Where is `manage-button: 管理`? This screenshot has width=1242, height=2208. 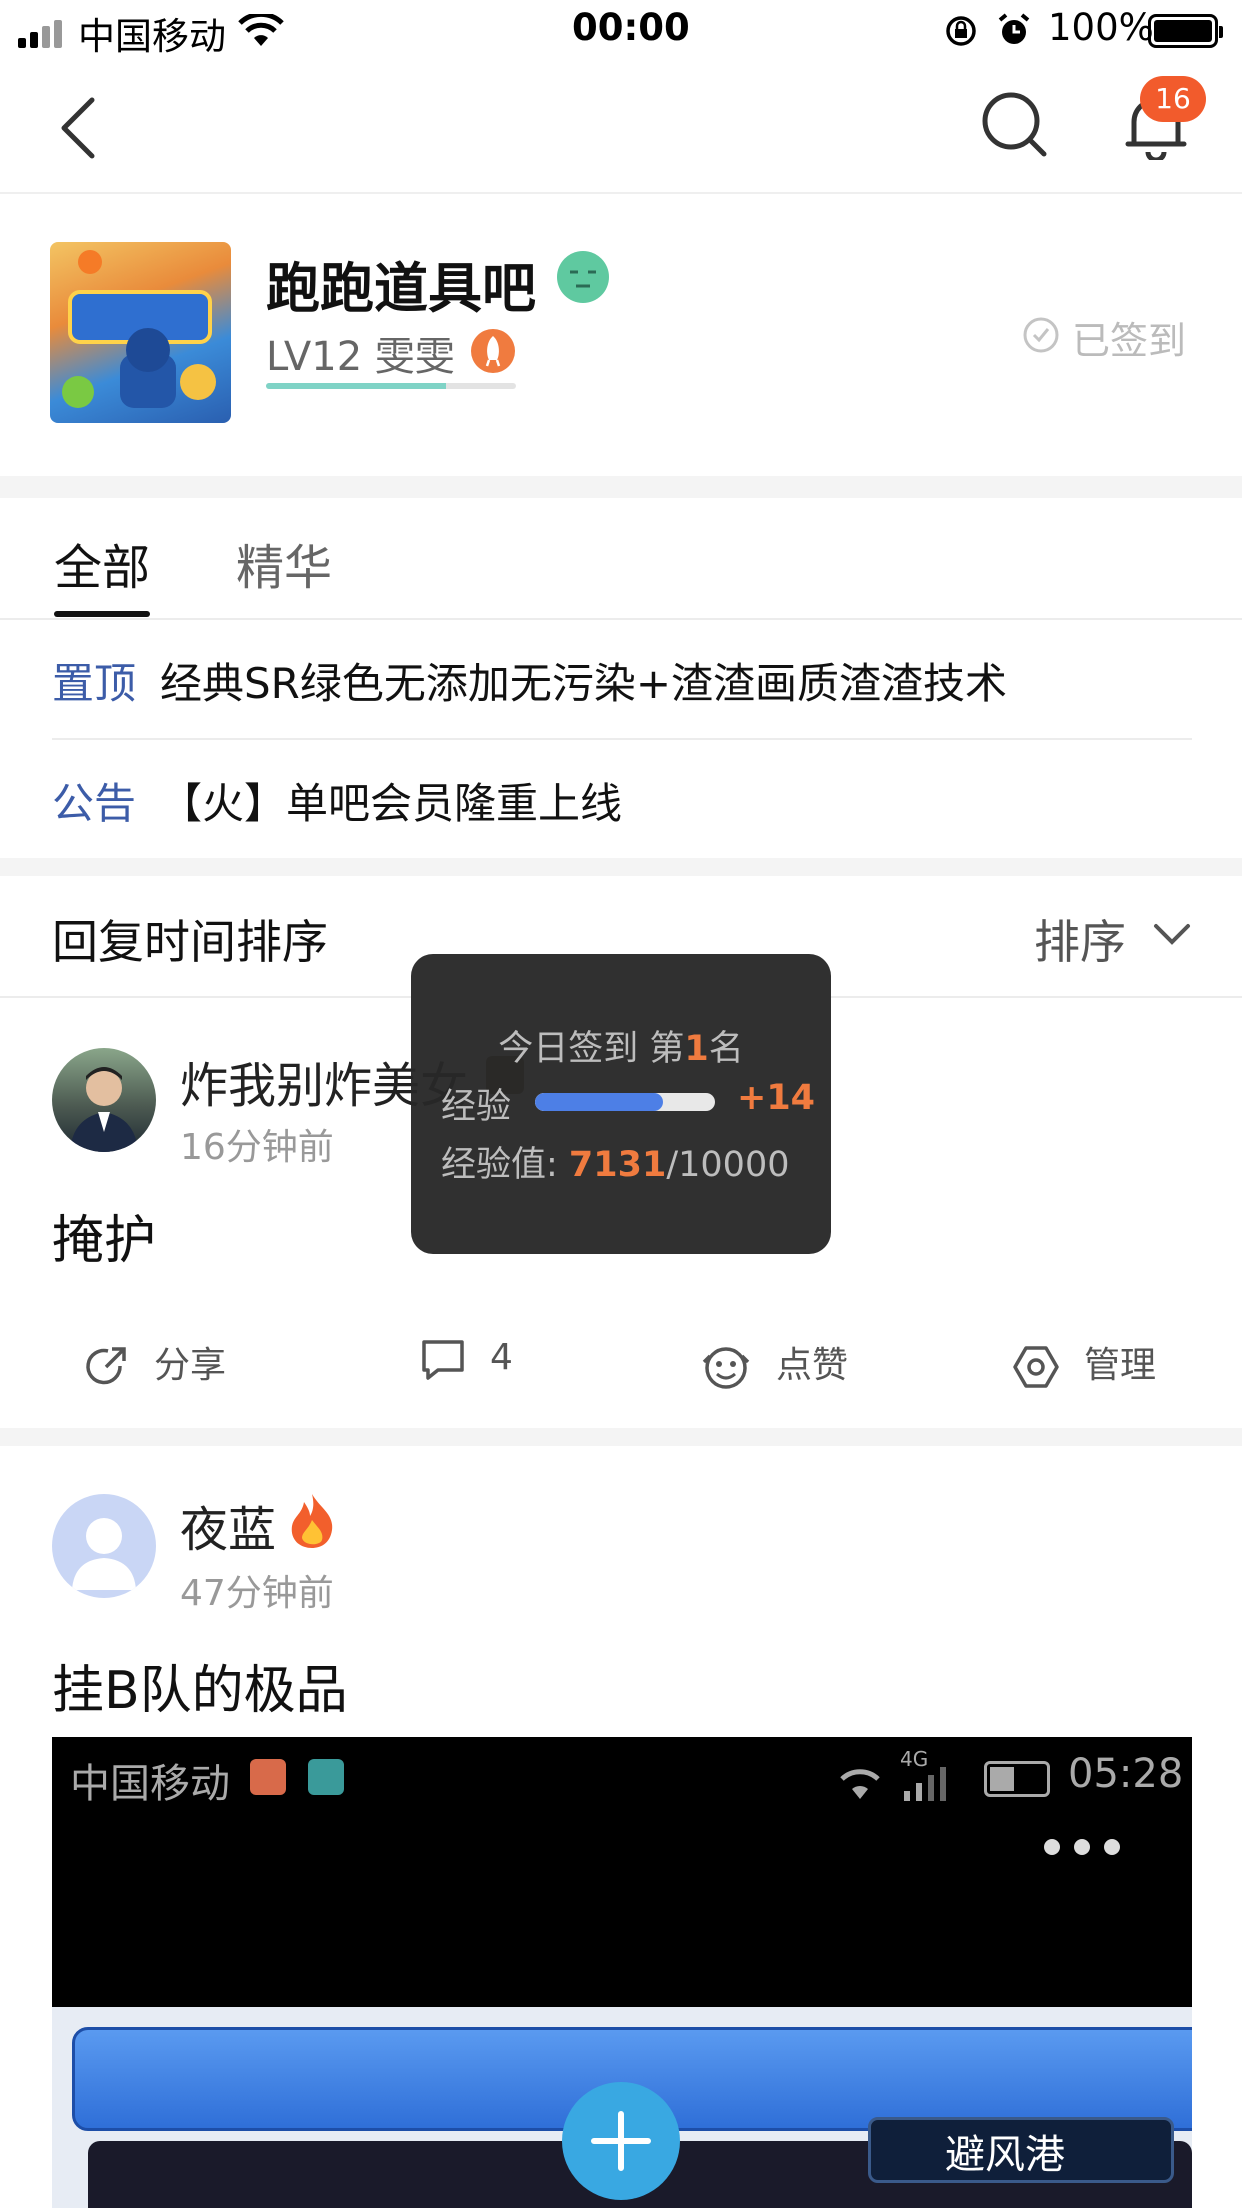 manage-button: 管理 is located at coordinates (1084, 1363).